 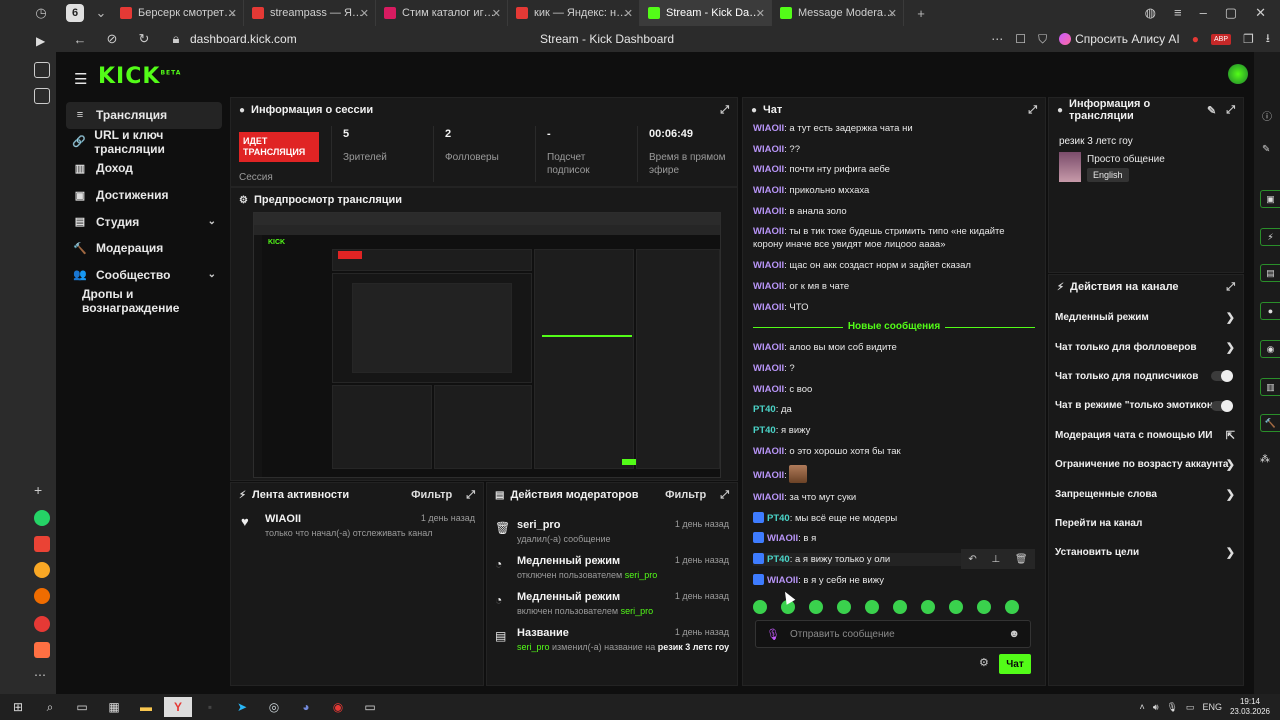 What do you see at coordinates (894, 389) in the screenshot?
I see `chat-message: WIAOII: с воо` at bounding box center [894, 389].